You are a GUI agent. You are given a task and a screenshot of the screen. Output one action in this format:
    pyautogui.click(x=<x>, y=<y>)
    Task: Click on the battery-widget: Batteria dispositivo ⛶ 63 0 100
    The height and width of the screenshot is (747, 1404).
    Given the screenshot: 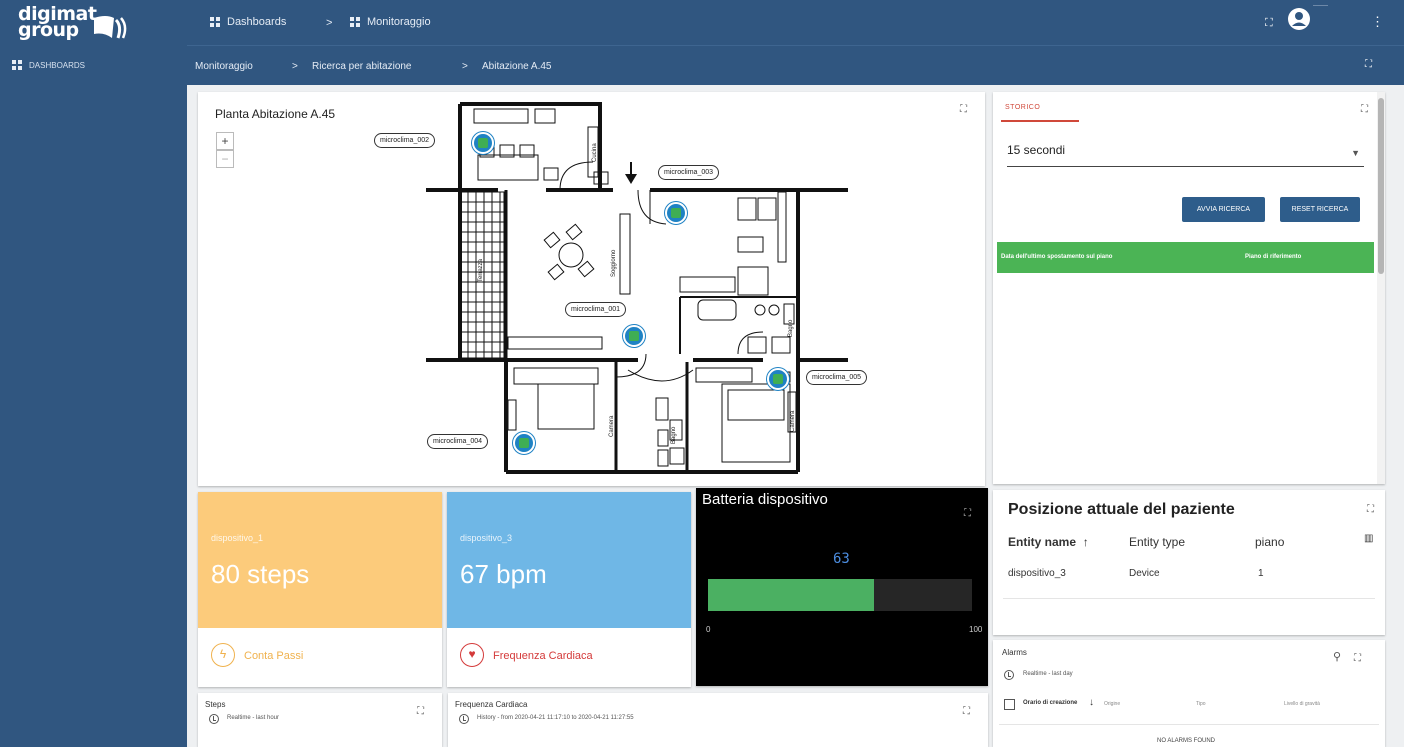 What is the action you would take?
    pyautogui.click(x=842, y=587)
    